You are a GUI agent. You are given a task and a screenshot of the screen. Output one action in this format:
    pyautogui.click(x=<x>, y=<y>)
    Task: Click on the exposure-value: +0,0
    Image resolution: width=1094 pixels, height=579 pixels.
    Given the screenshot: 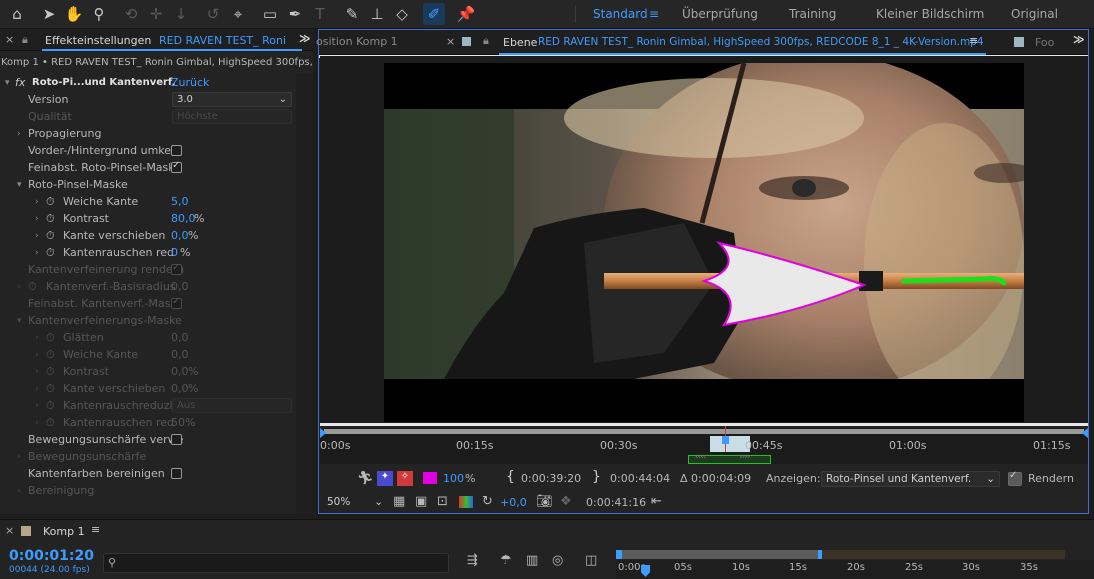 What is the action you would take?
    pyautogui.click(x=513, y=502)
    